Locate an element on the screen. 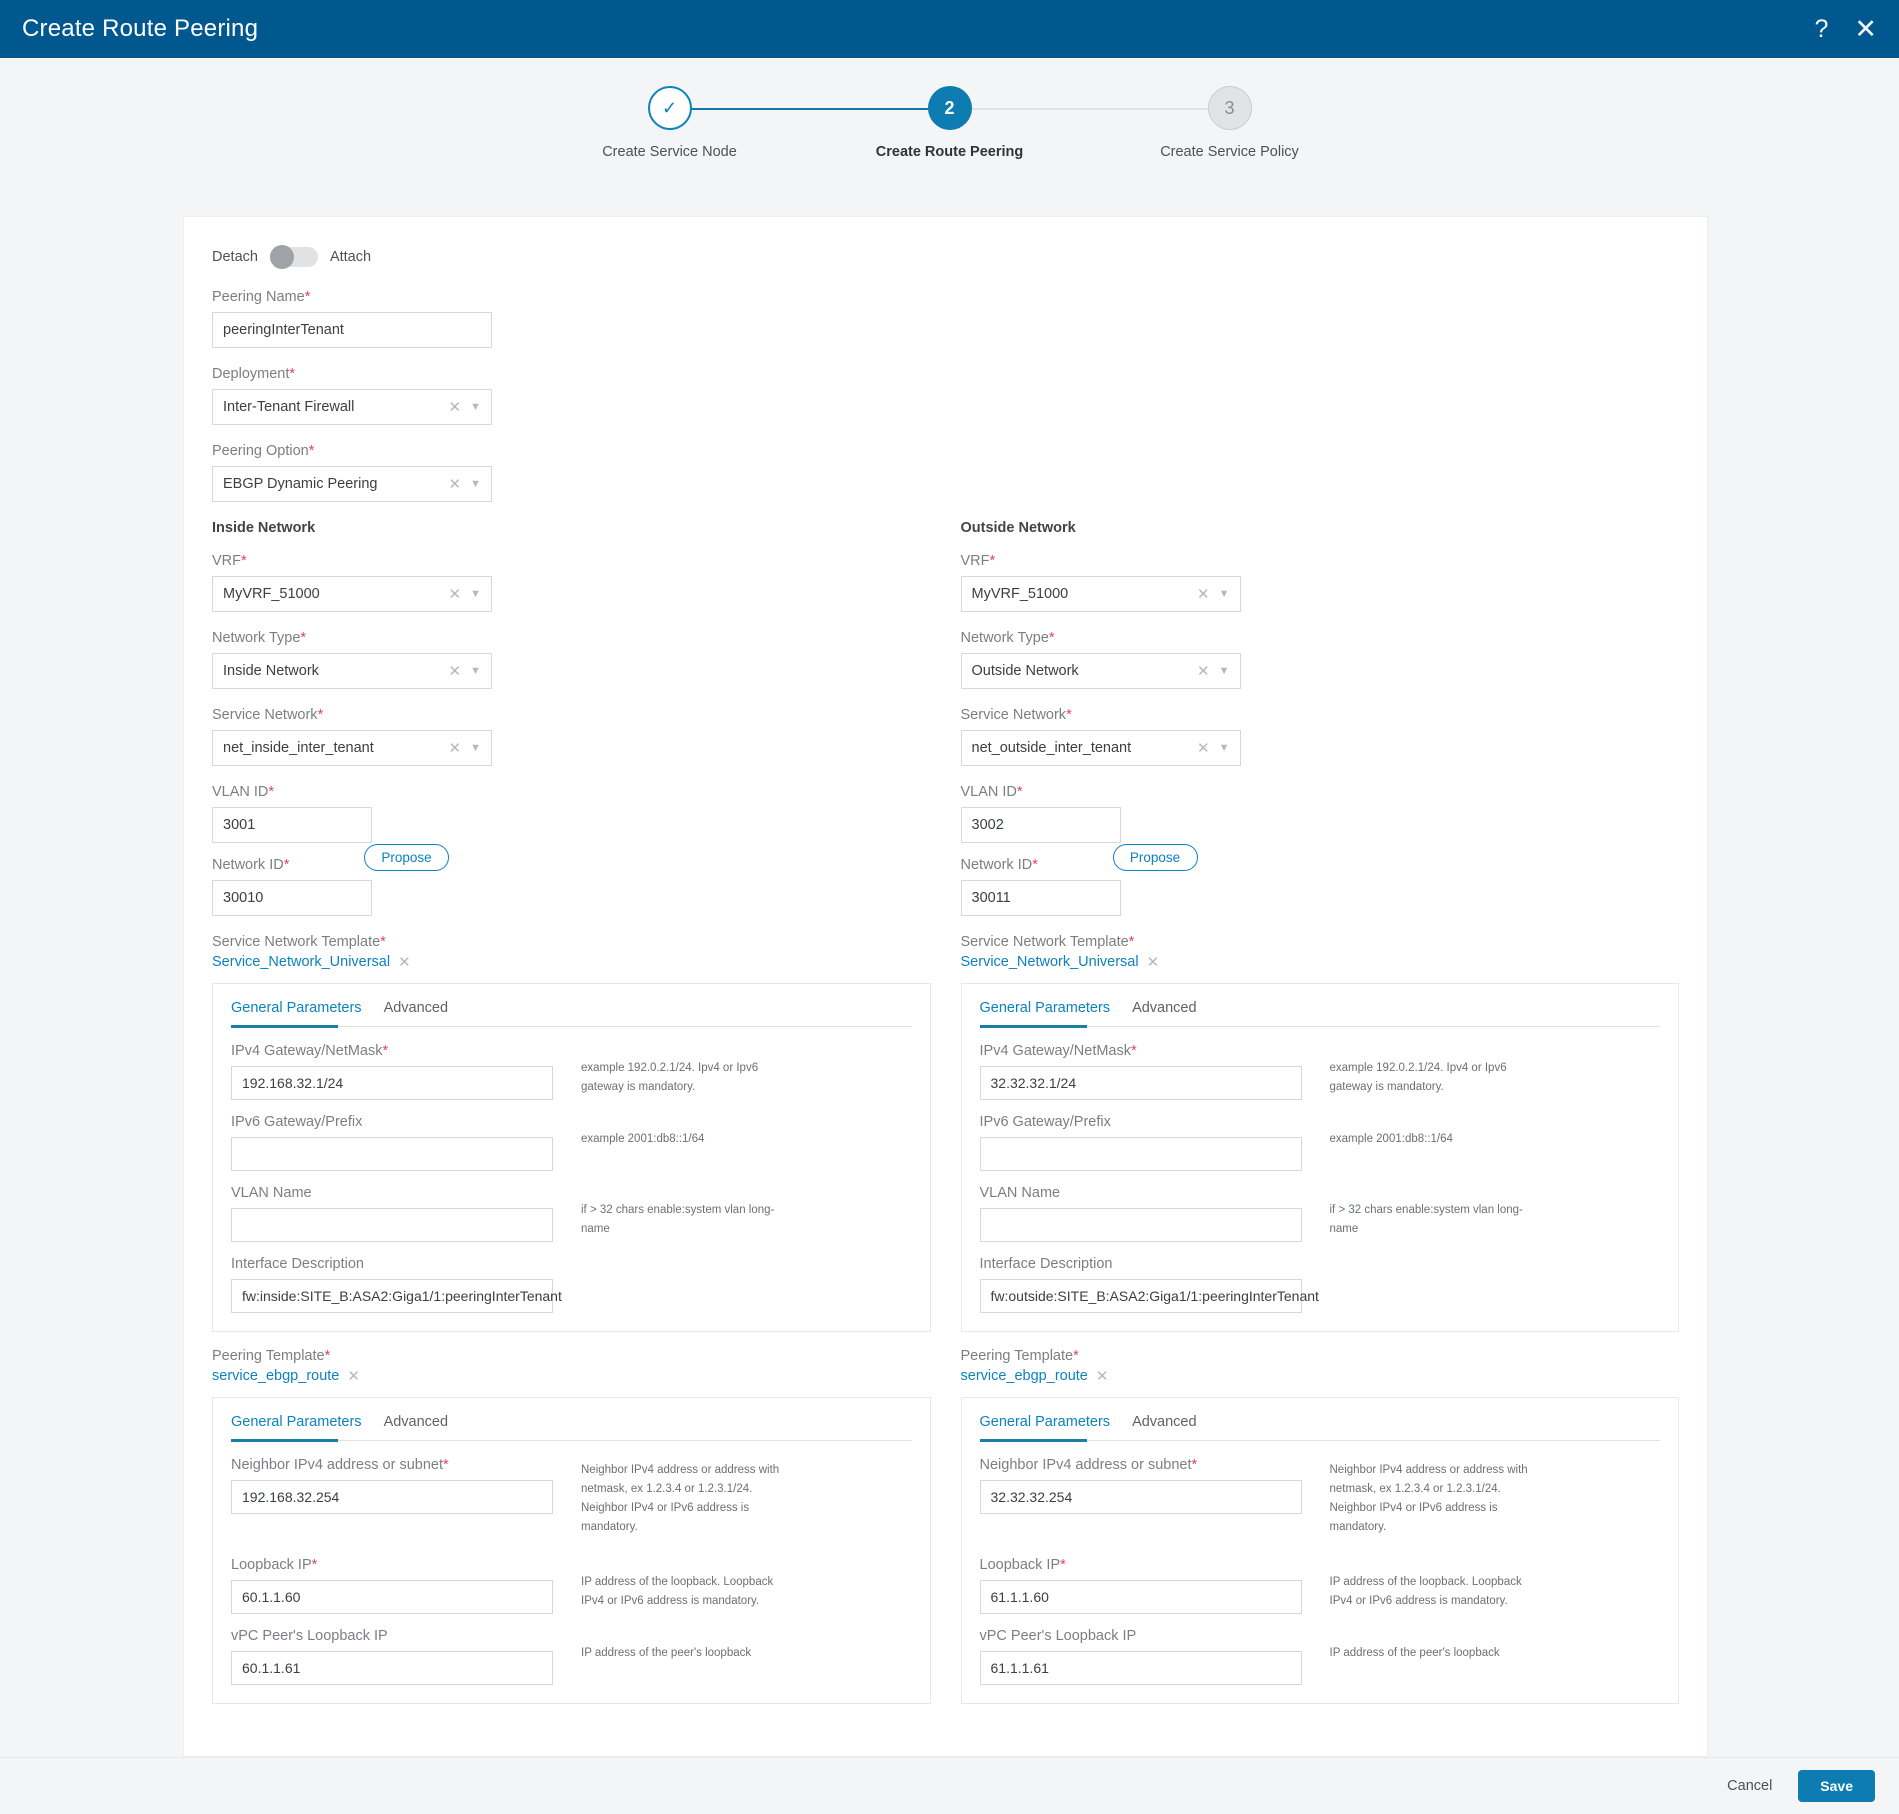 The width and height of the screenshot is (1899, 1814). inside-ipv4-gateway-input: 192.168.32.1/24 is located at coordinates (392, 1083).